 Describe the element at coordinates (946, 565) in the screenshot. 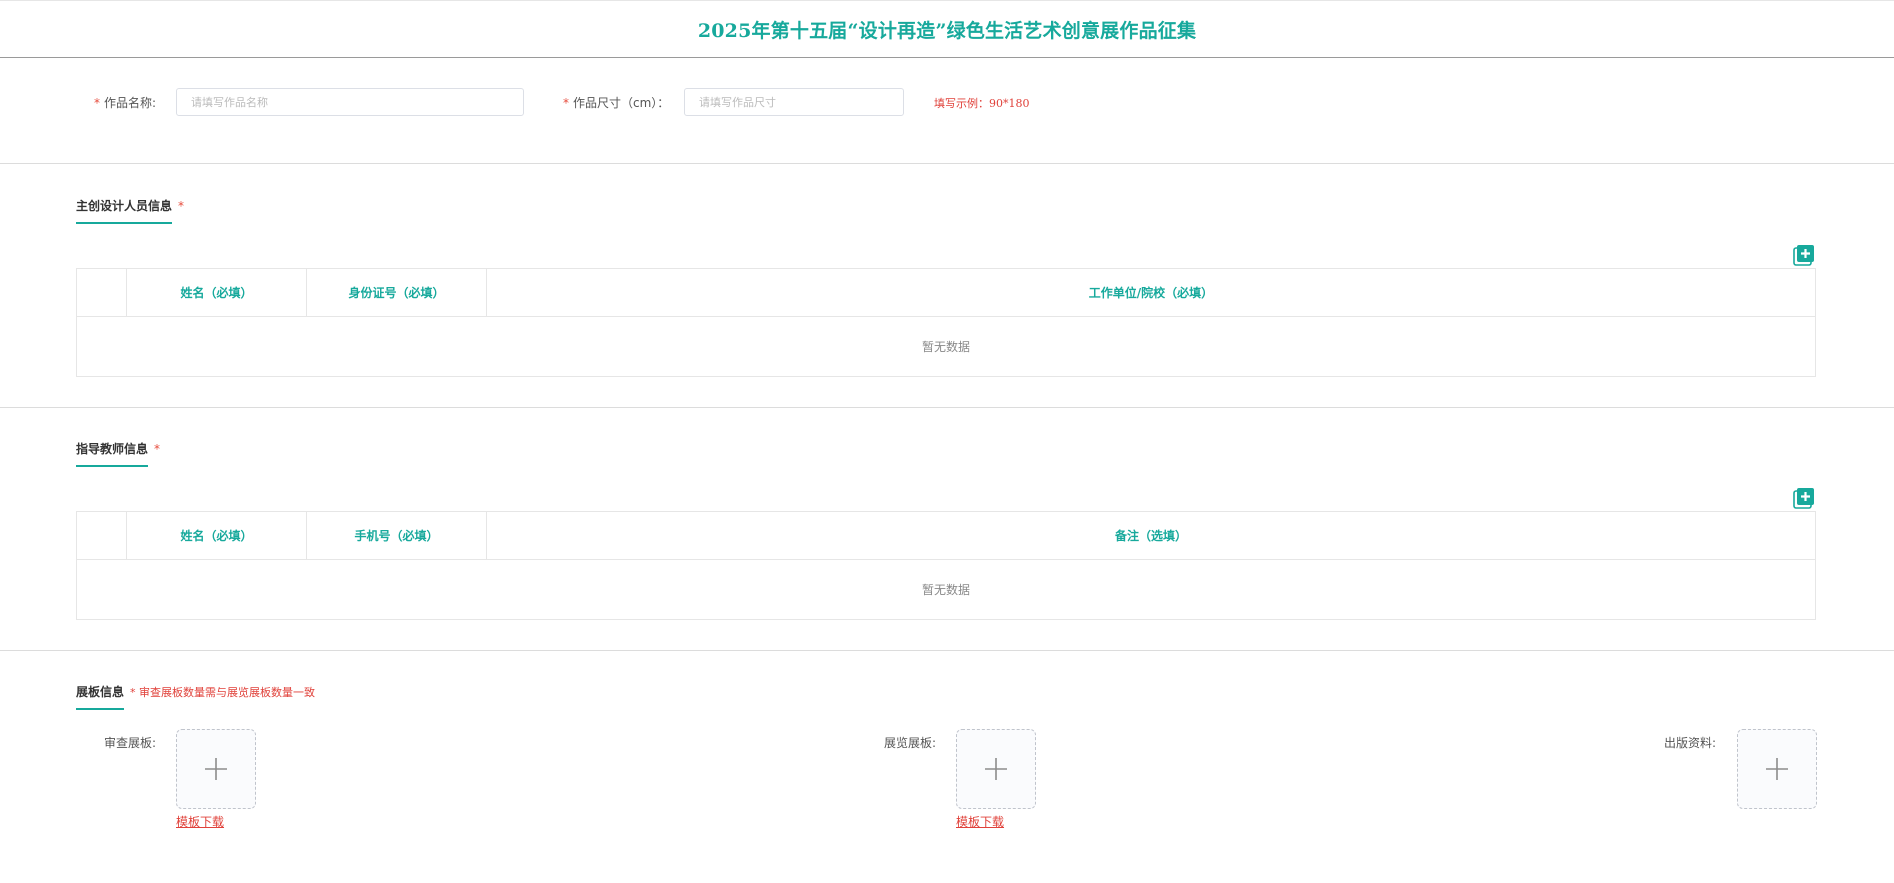

I see `teachers-table: 姓名（必填） 手机号（必填） 备注（选填） 暂无数据` at that location.